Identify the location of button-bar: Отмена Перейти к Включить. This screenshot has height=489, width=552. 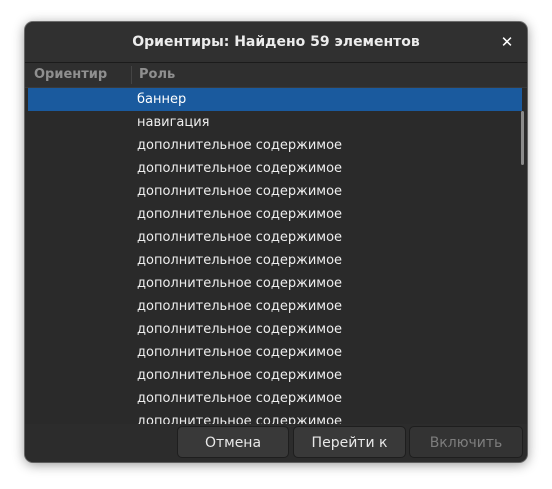
(276, 443).